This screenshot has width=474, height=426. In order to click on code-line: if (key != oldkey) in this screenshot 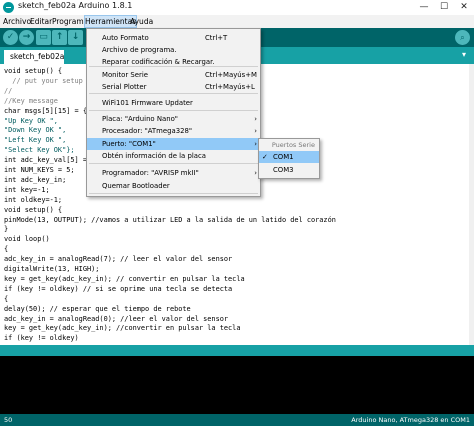, I will do `click(41, 338)`.